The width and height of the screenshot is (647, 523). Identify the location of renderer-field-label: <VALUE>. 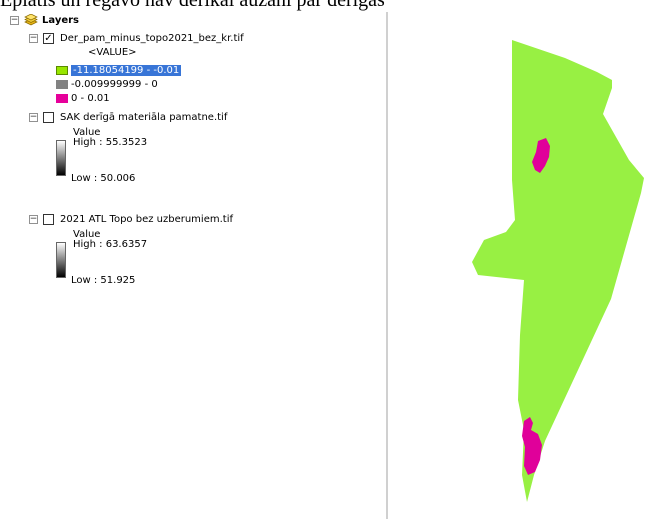
(112, 52).